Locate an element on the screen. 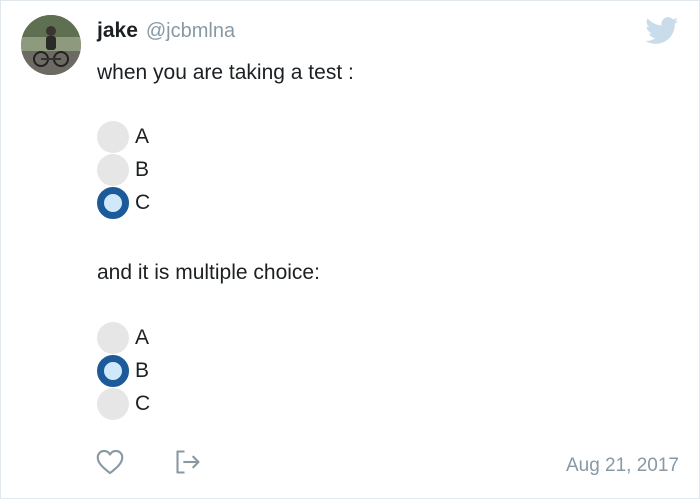 This screenshot has height=499, width=700. poll1-option-b: B is located at coordinates (123, 170).